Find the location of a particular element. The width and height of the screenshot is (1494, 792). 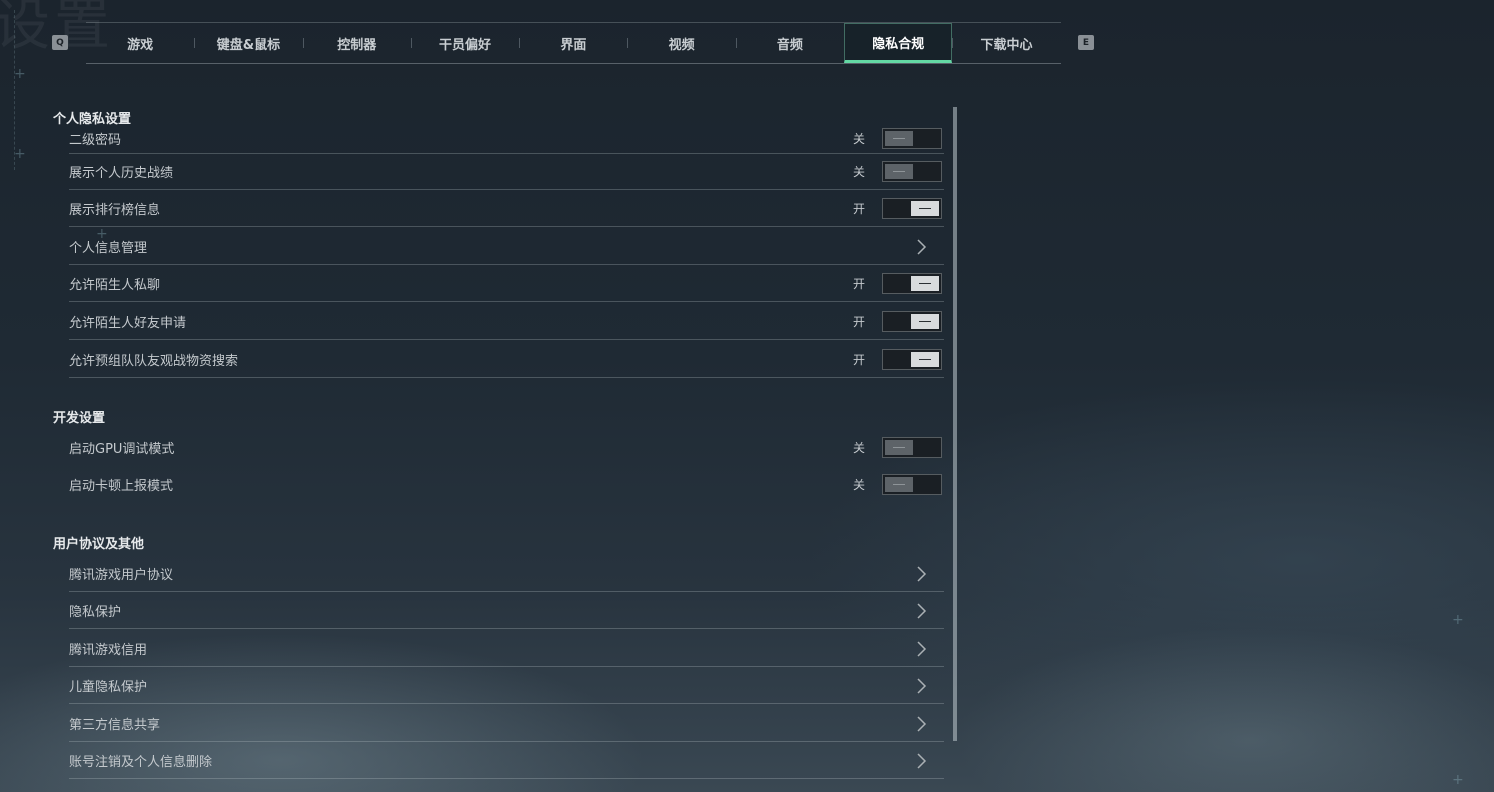

setting-row-stutter-report: 启动卡顿上报模式 关 is located at coordinates (506, 484).